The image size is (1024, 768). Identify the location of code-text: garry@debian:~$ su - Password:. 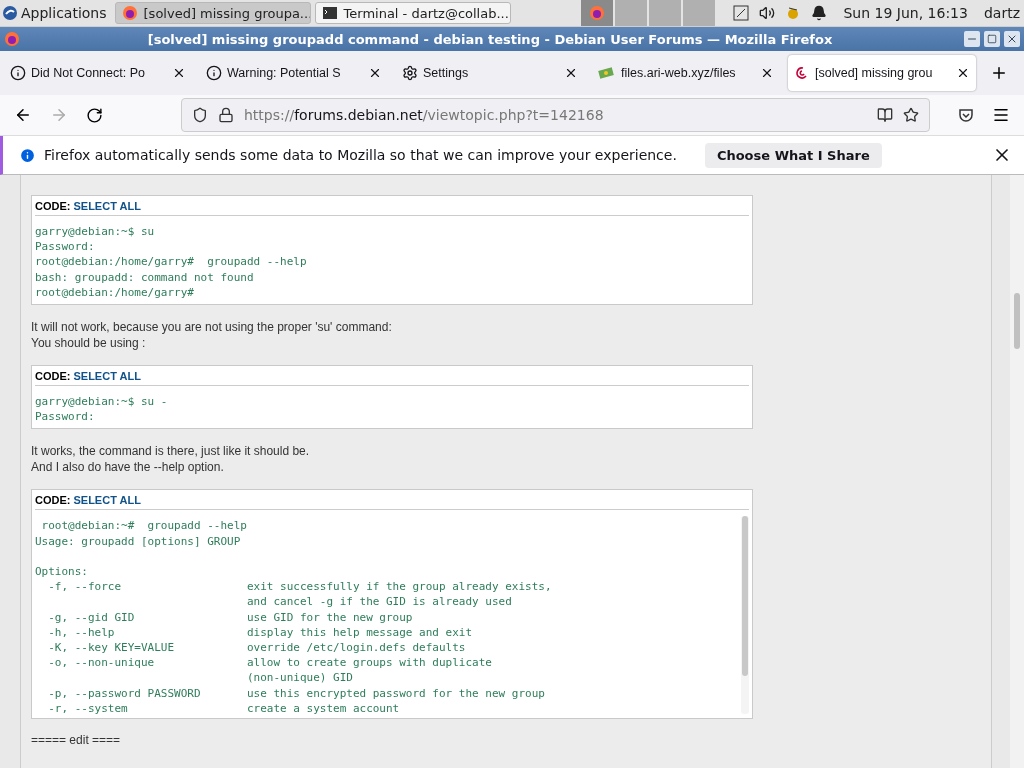
(102, 409).